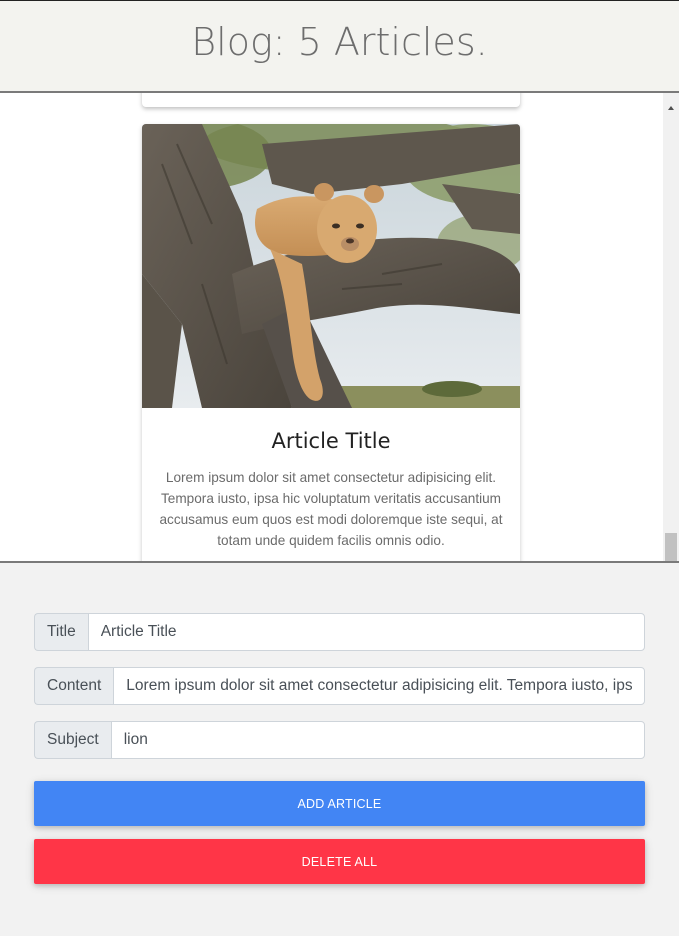  What do you see at coordinates (72, 740) in the screenshot?
I see `subject-label: Subject` at bounding box center [72, 740].